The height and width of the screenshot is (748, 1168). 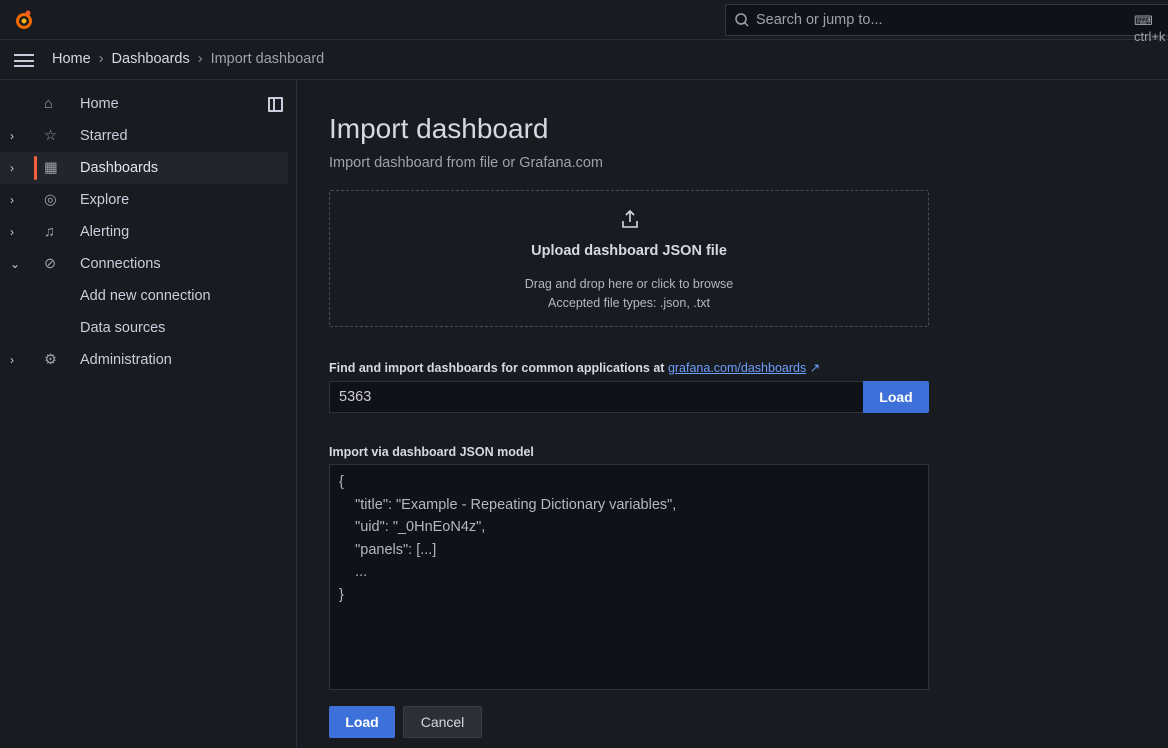 What do you see at coordinates (16, 264) in the screenshot?
I see `chevron-icon: ⌄` at bounding box center [16, 264].